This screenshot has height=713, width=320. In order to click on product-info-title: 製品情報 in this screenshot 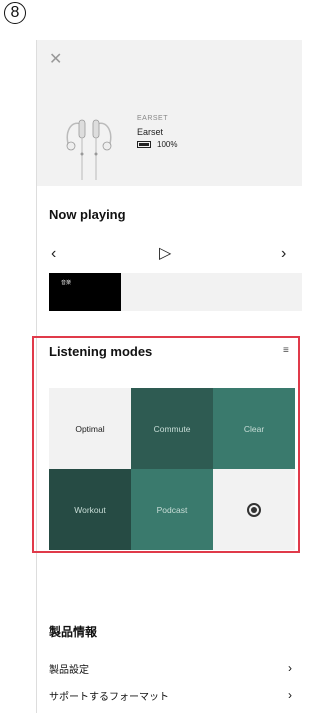, I will do `click(73, 632)`.